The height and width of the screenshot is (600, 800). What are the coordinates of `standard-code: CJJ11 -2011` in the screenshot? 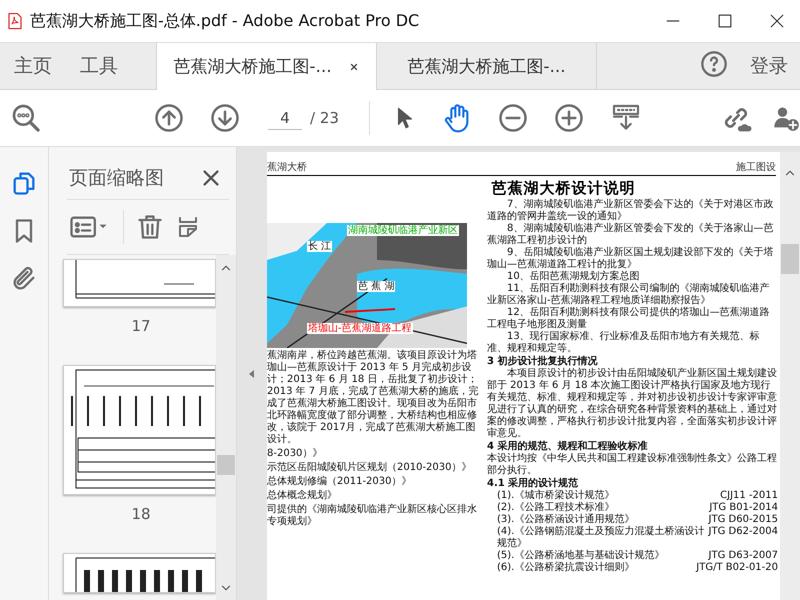 It's located at (749, 496).